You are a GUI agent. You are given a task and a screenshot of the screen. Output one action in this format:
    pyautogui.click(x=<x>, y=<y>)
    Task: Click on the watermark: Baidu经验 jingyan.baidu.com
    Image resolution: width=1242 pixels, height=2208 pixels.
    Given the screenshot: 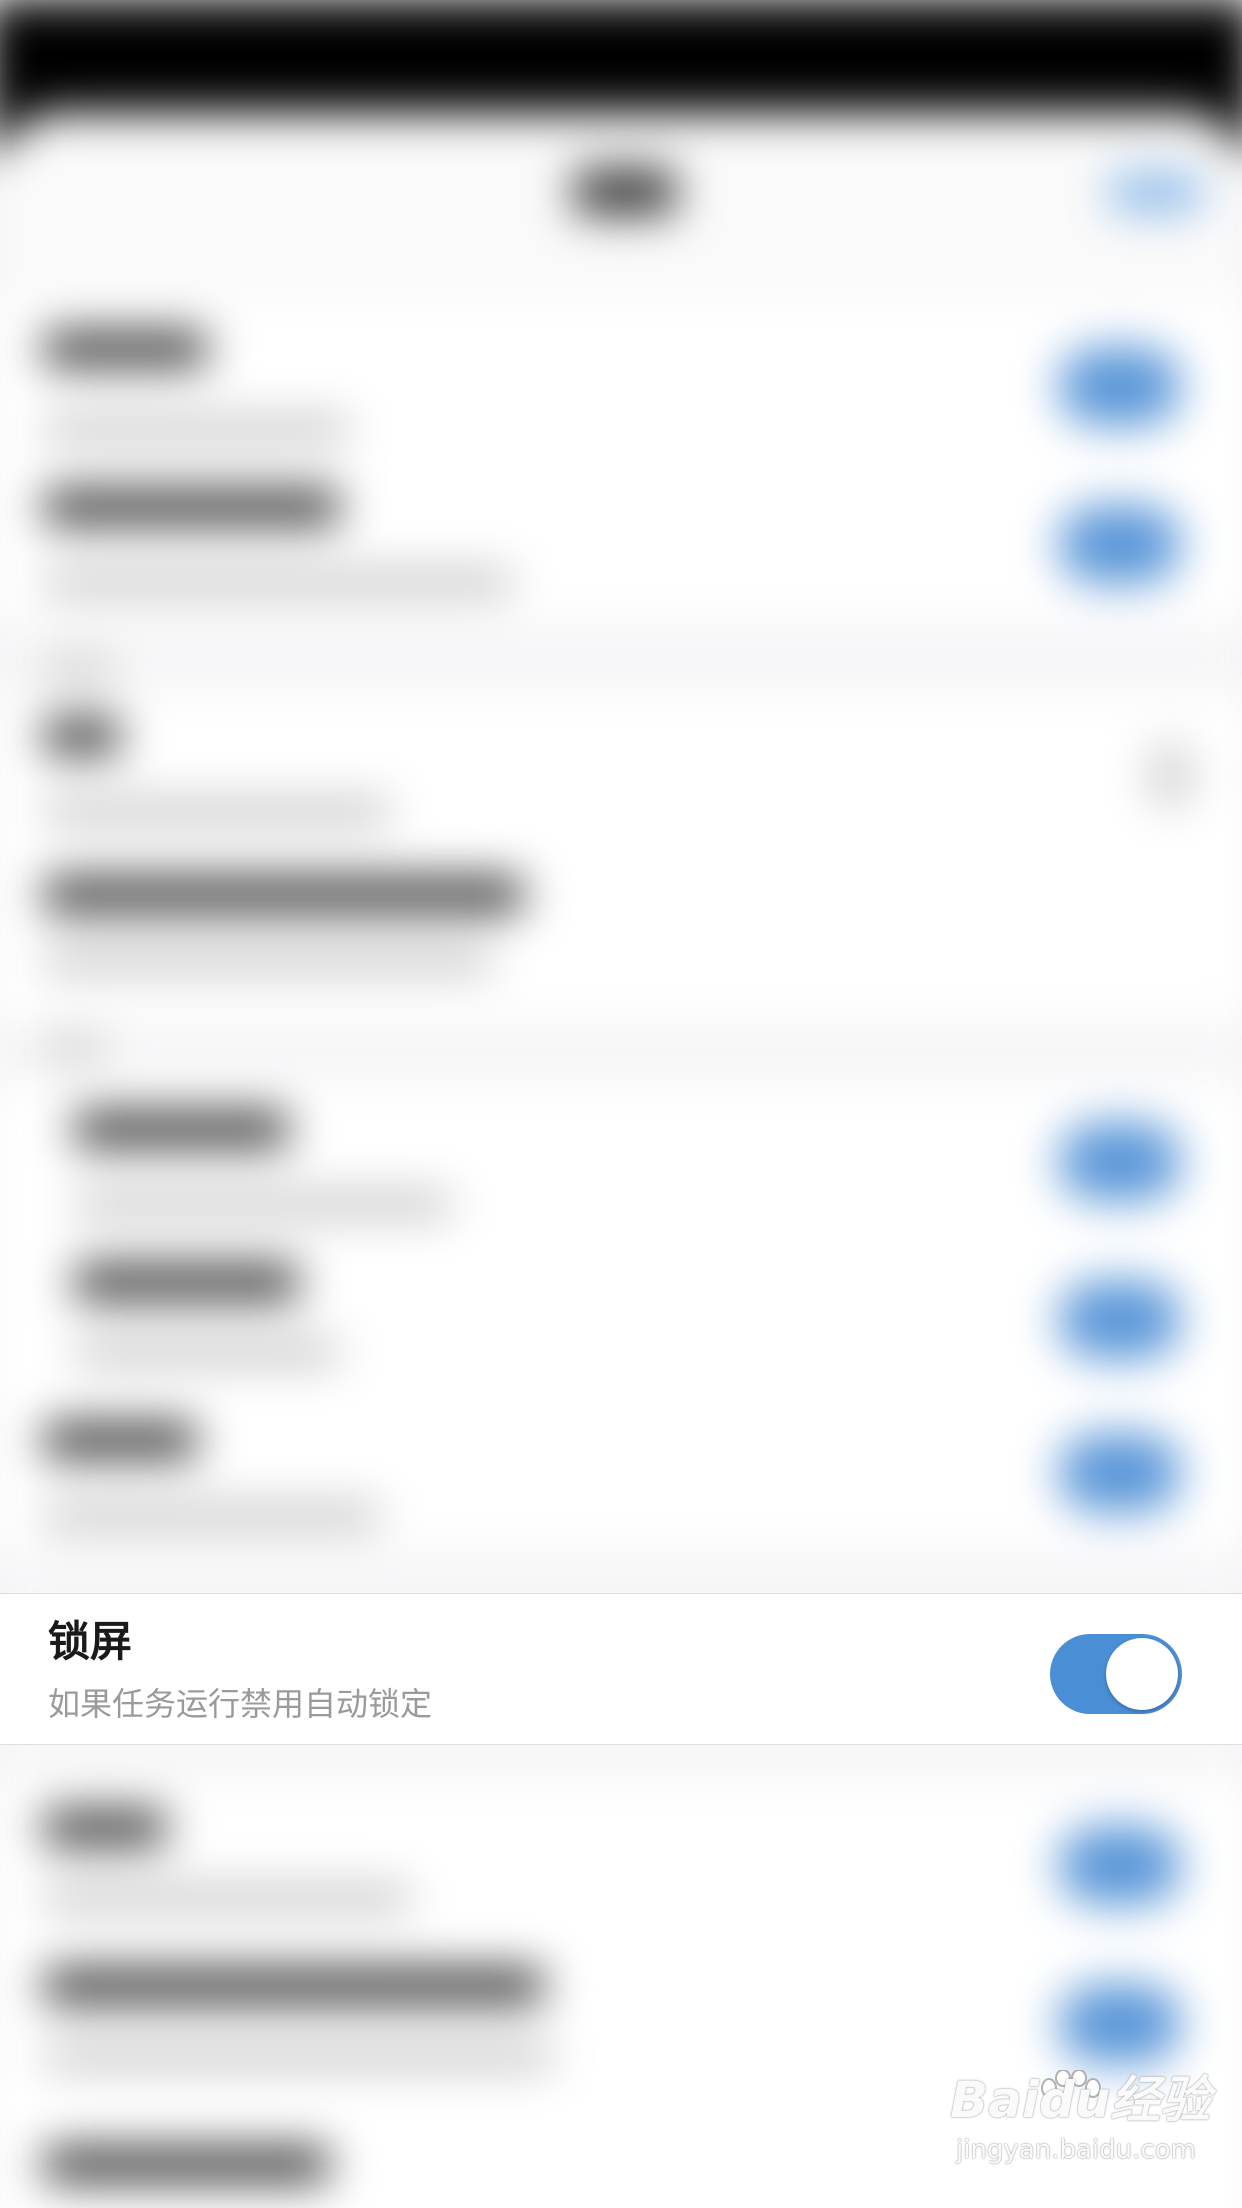 What is the action you would take?
    pyautogui.click(x=1090, y=2130)
    